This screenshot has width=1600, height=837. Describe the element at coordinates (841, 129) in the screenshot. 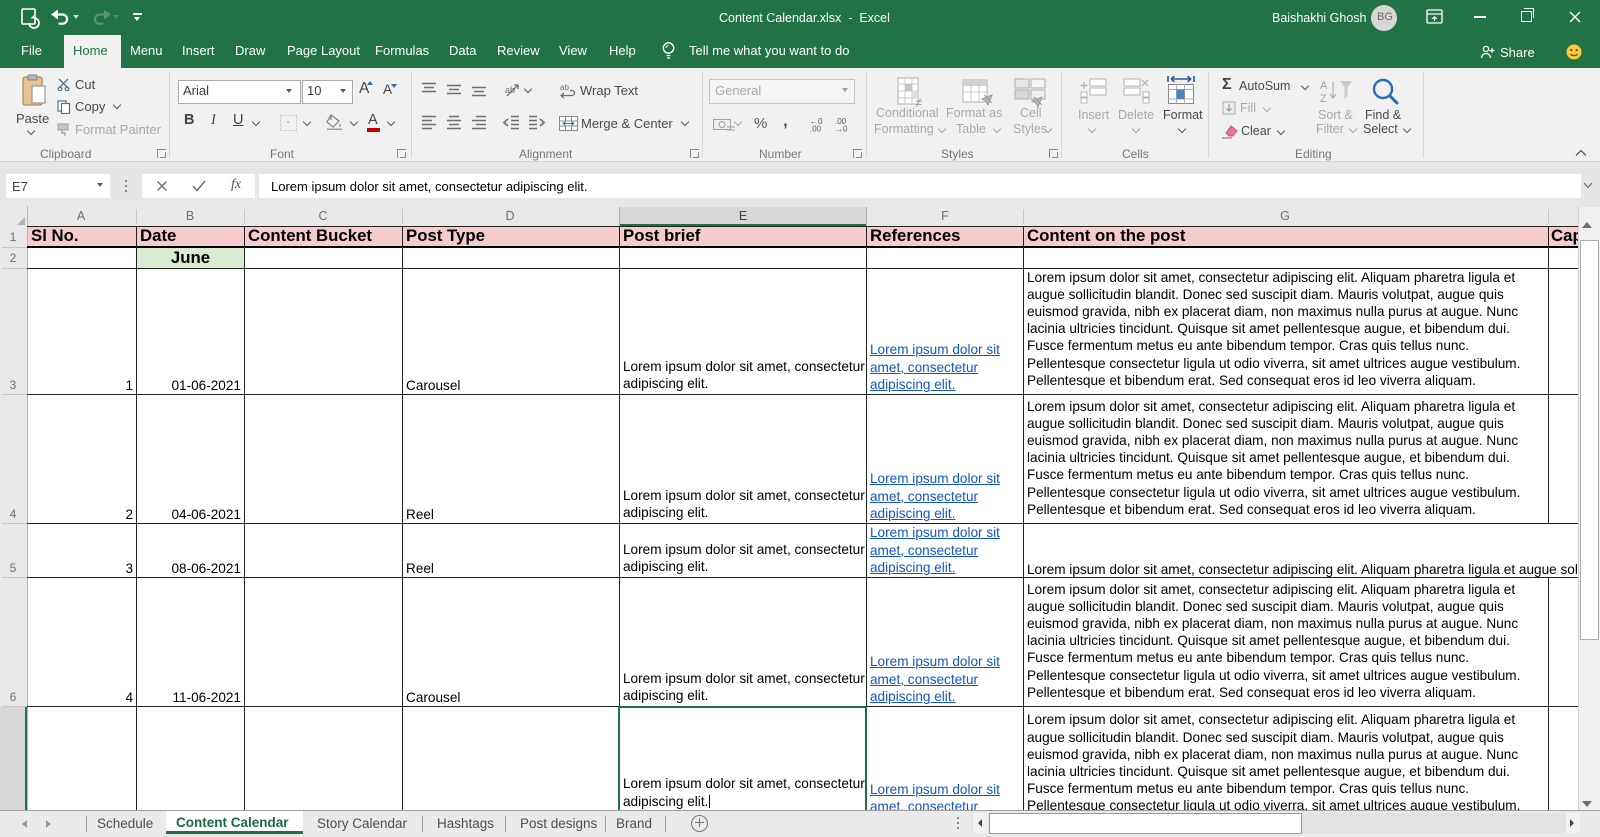

I see `svg-text: →0` at that location.